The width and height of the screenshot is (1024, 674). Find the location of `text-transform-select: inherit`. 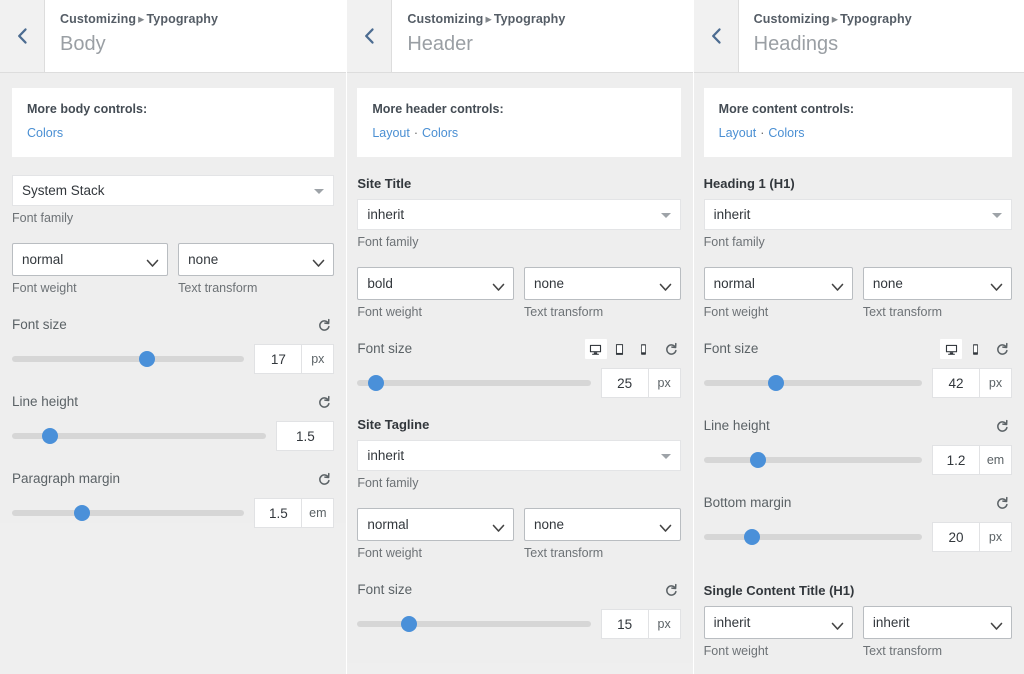

text-transform-select: inherit is located at coordinates (937, 622).